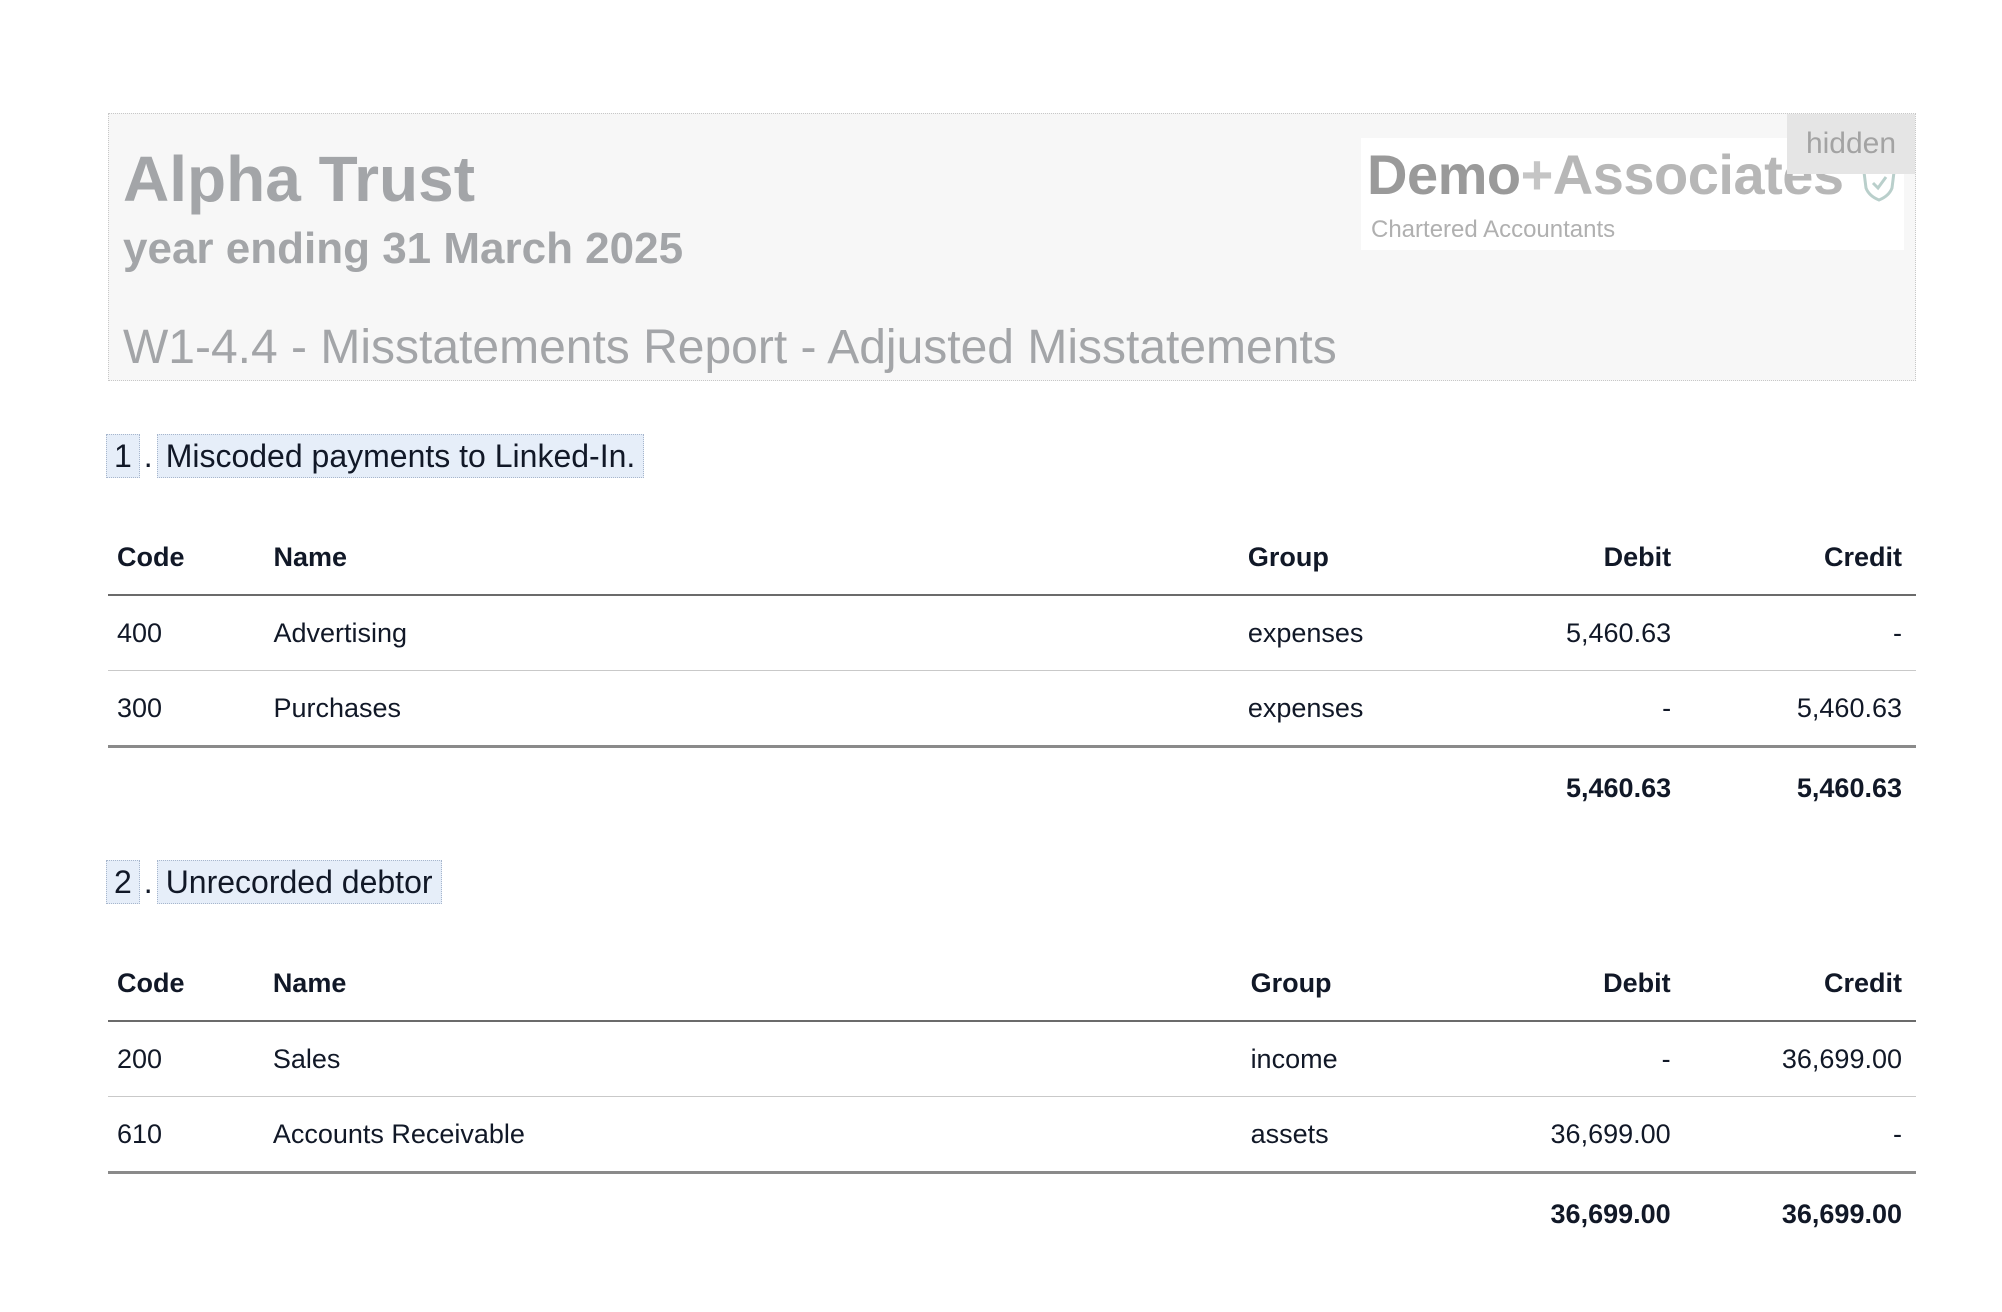 The image size is (2002, 1312). Describe the element at coordinates (299, 882) in the screenshot. I see `misstatement-title: Unrecorded debtor` at that location.